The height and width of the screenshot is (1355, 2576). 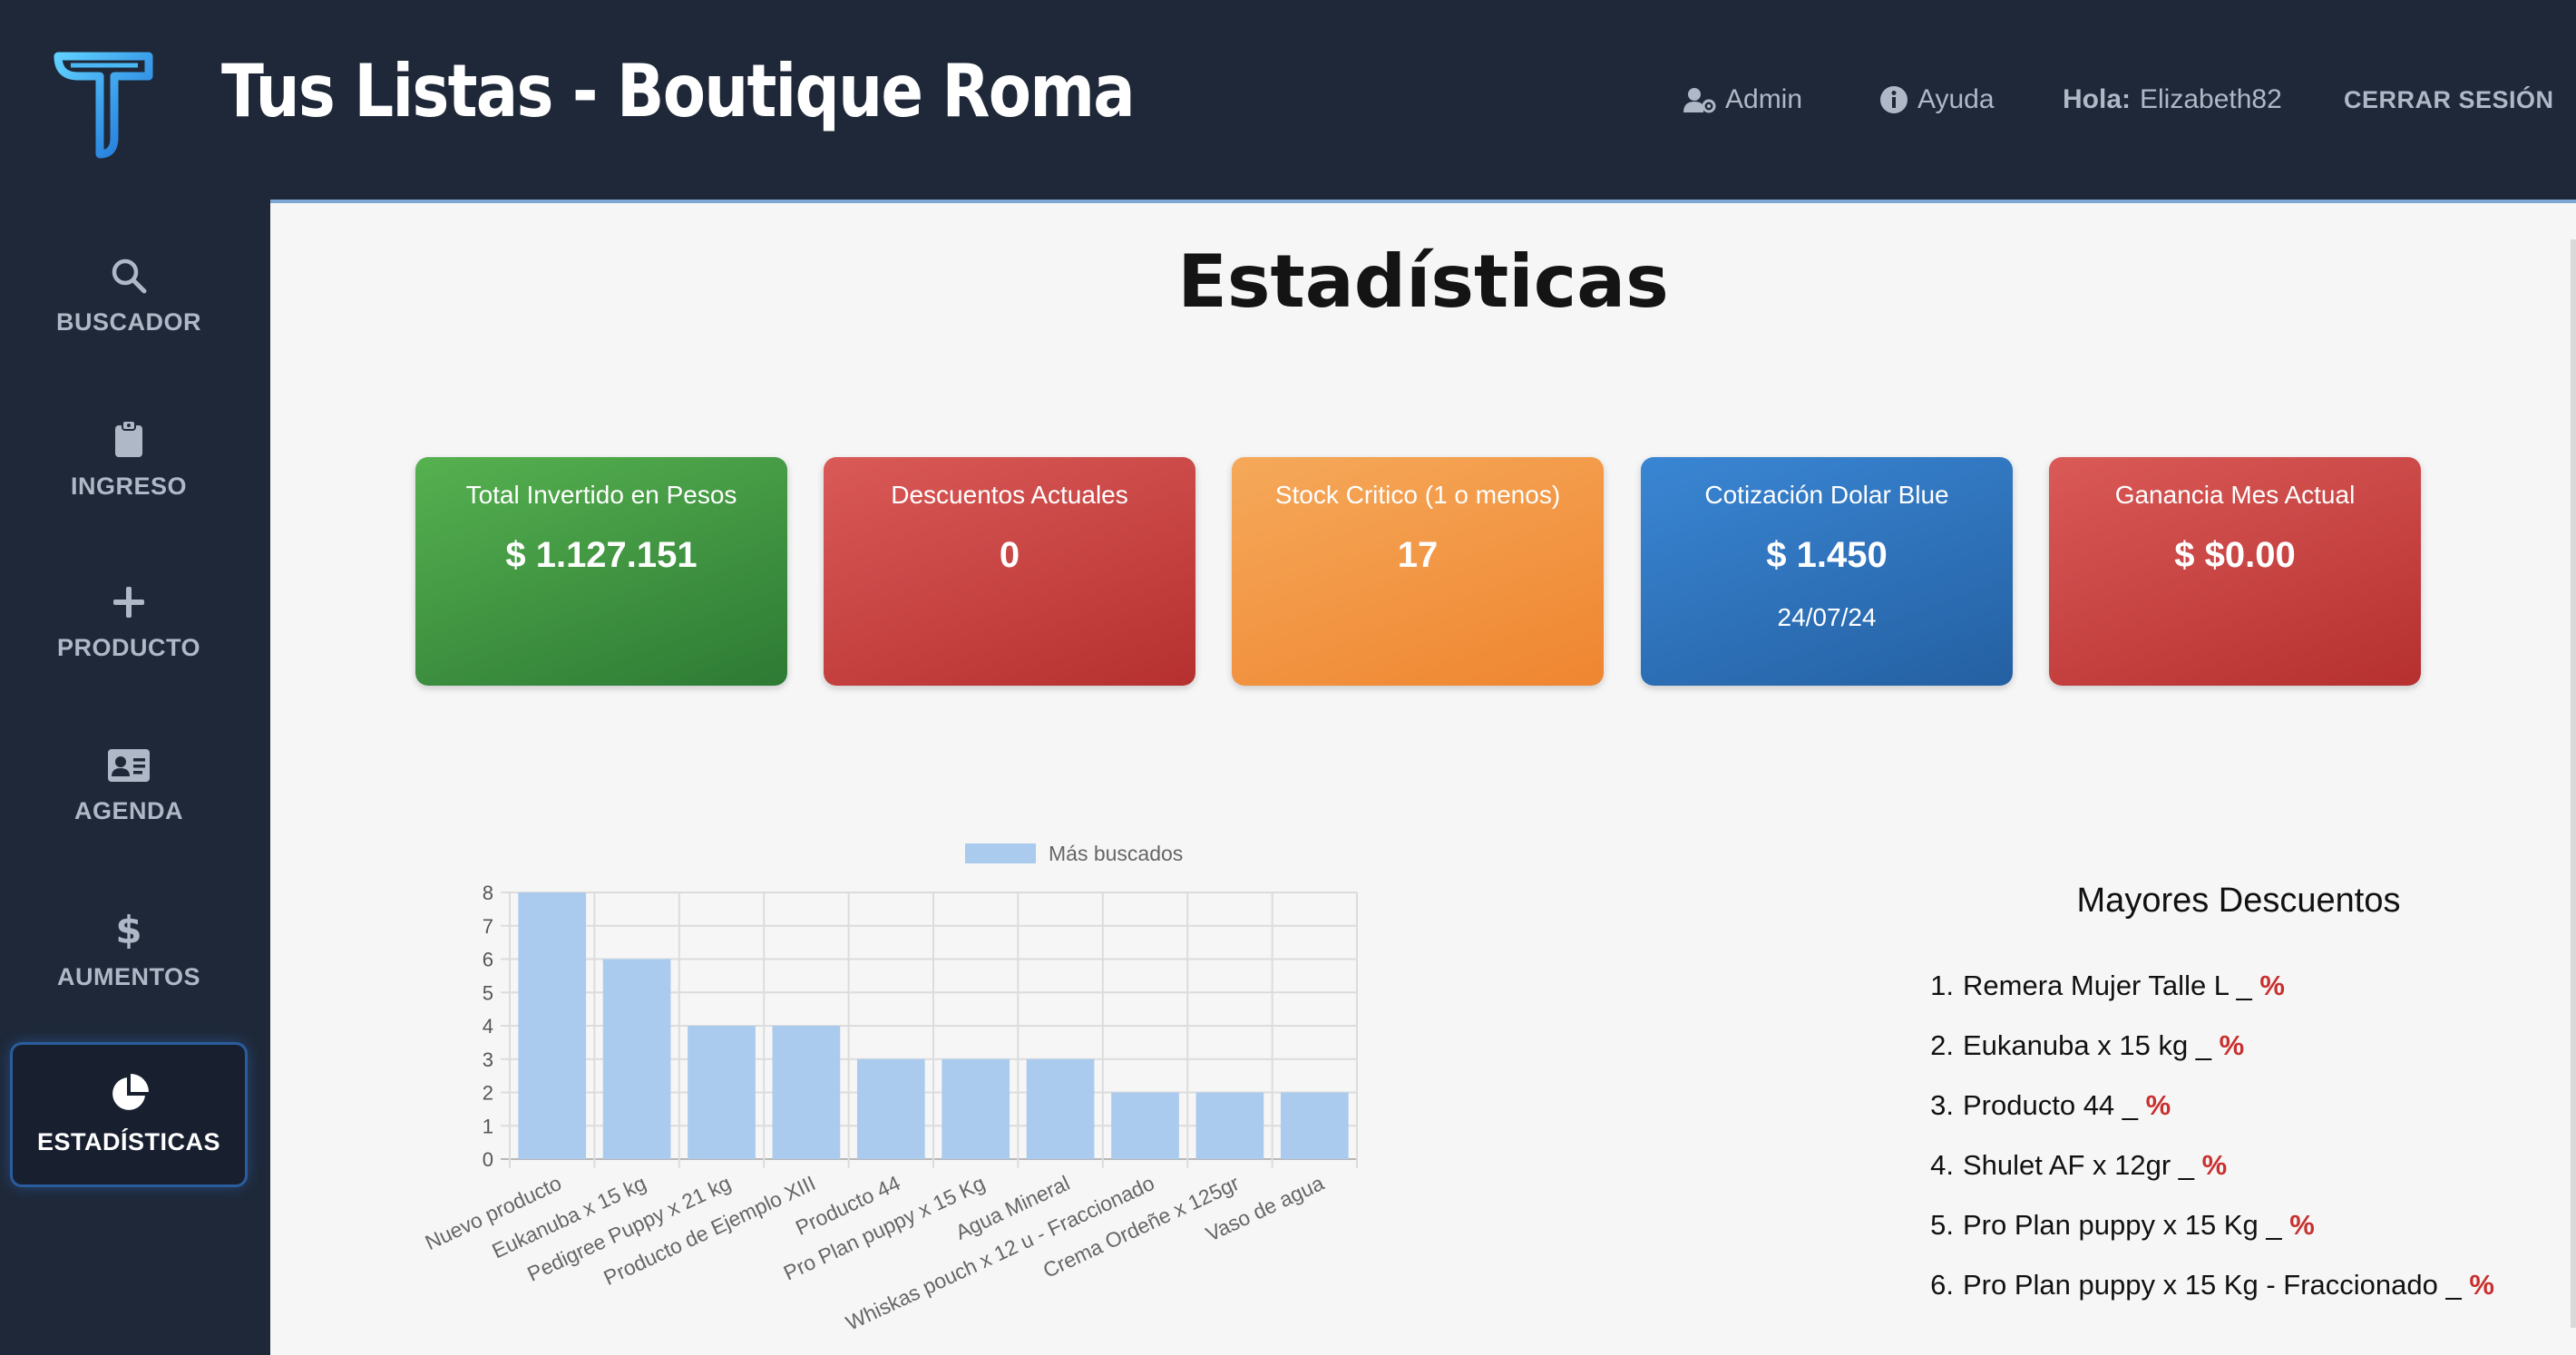 I want to click on discount-text: Shulet AF x 12gr _ %, so click(x=2095, y=1165).